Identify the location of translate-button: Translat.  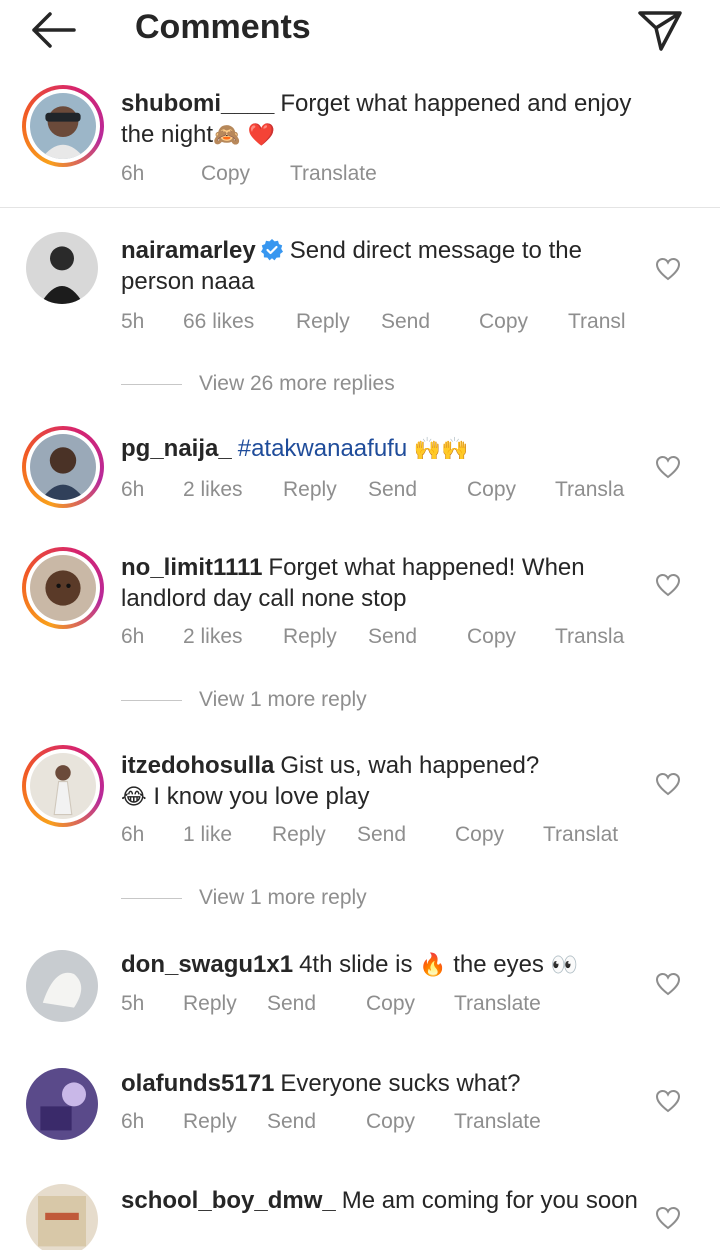
(580, 835).